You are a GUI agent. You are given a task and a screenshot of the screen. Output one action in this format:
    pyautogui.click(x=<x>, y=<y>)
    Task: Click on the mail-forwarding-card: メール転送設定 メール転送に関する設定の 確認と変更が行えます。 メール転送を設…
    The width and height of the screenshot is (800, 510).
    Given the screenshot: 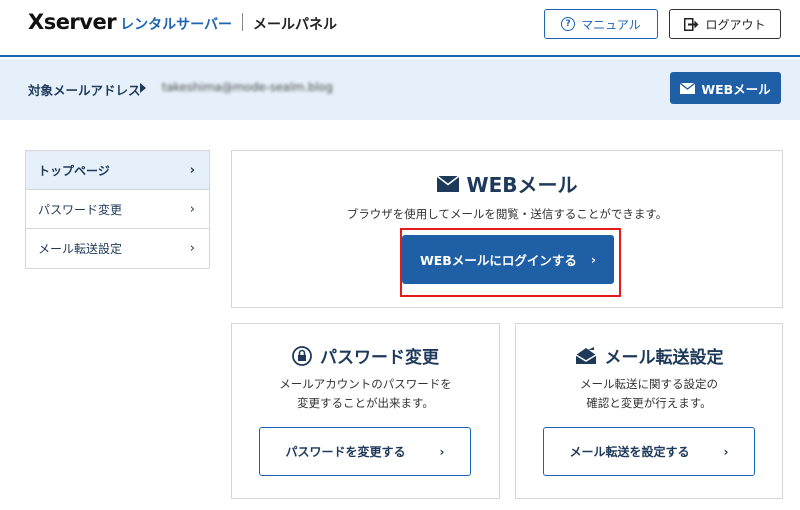 What is the action you would take?
    pyautogui.click(x=649, y=411)
    